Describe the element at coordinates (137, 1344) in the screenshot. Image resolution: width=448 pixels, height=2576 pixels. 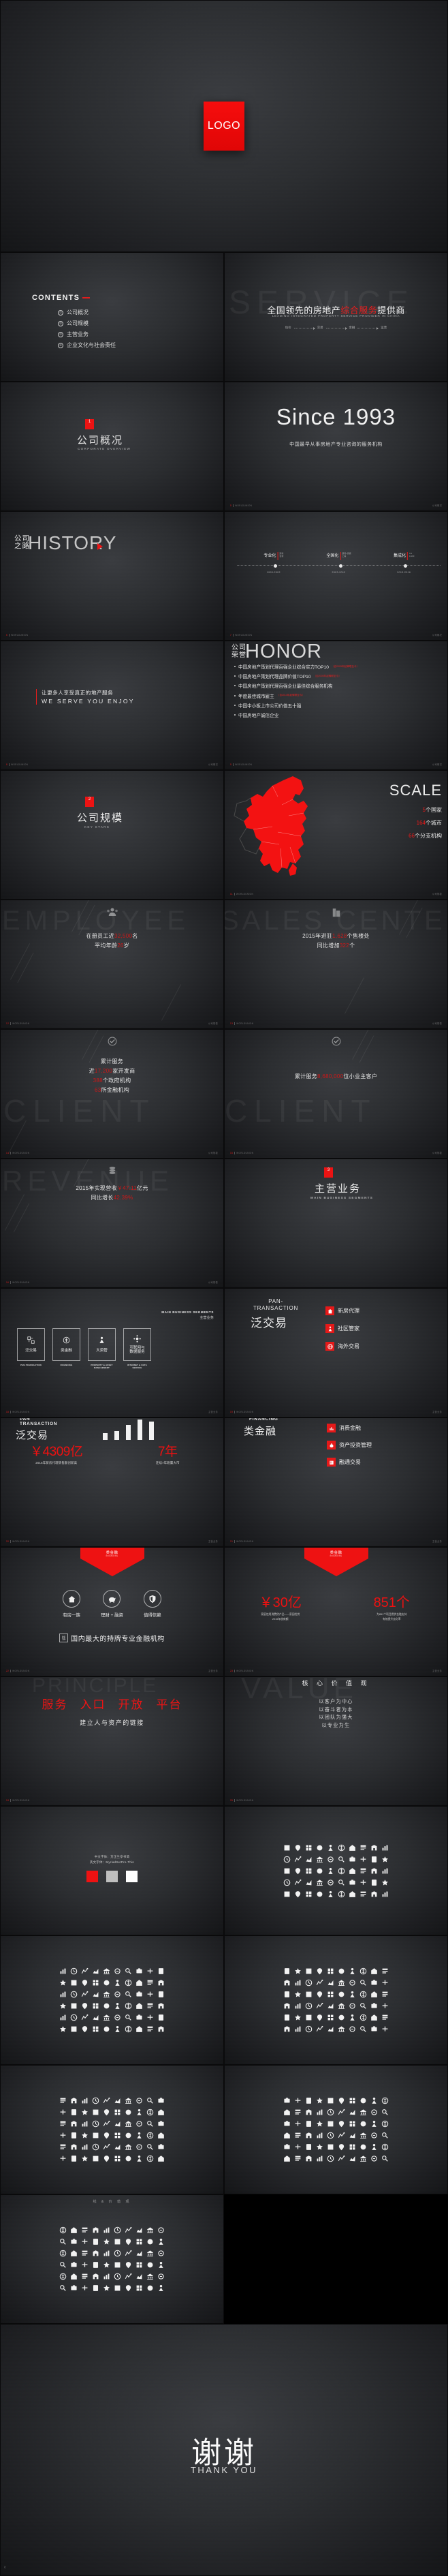
I see `segment-card: 互联网与 数据服务` at that location.